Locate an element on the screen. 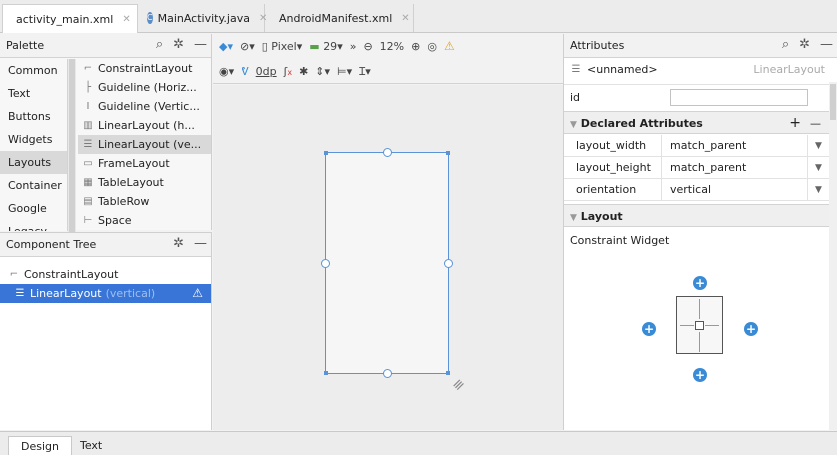  device-preview is located at coordinates (387, 263).